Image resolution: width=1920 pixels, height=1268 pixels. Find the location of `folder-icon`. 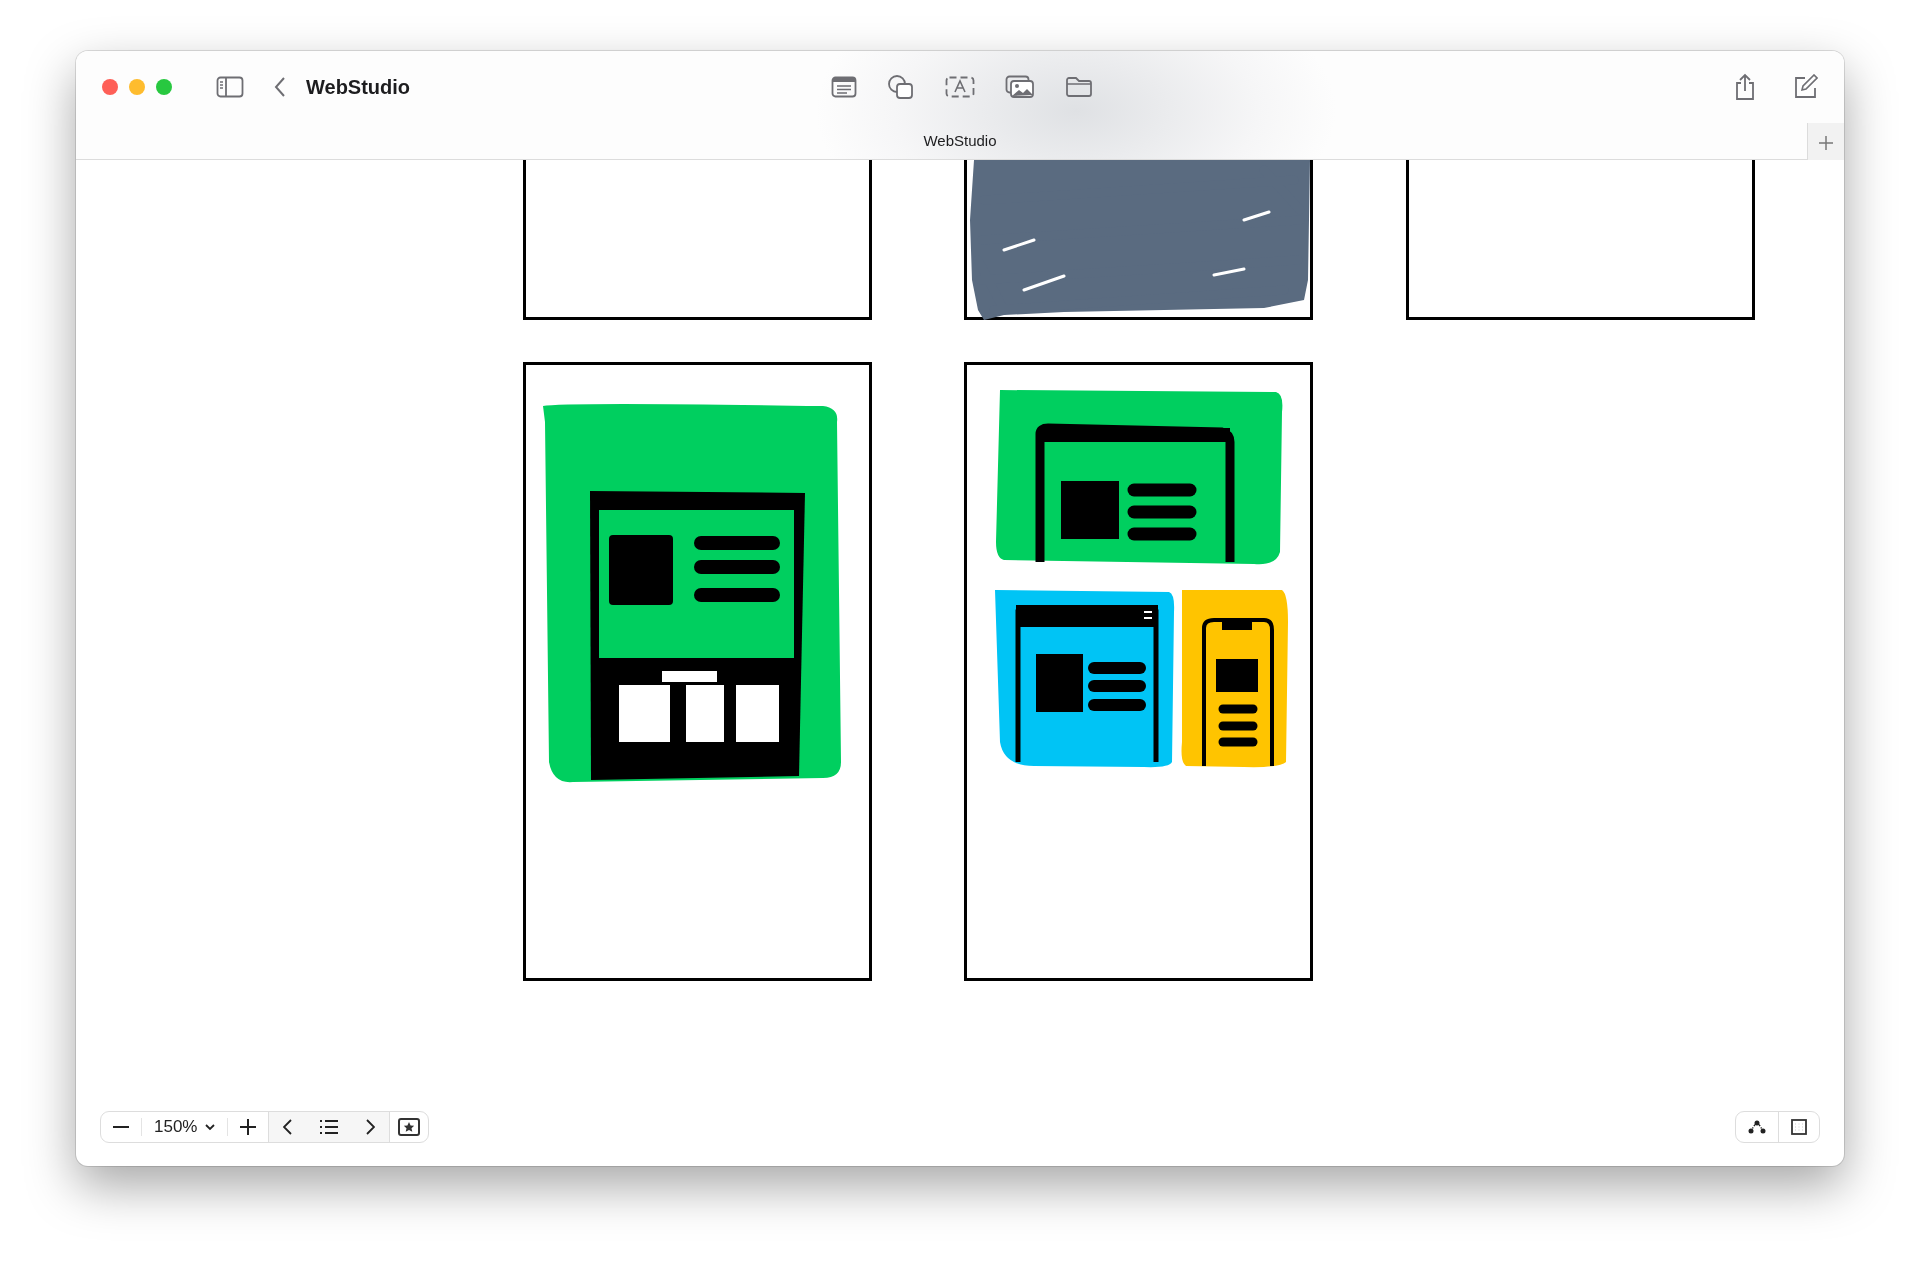

folder-icon is located at coordinates (1079, 87).